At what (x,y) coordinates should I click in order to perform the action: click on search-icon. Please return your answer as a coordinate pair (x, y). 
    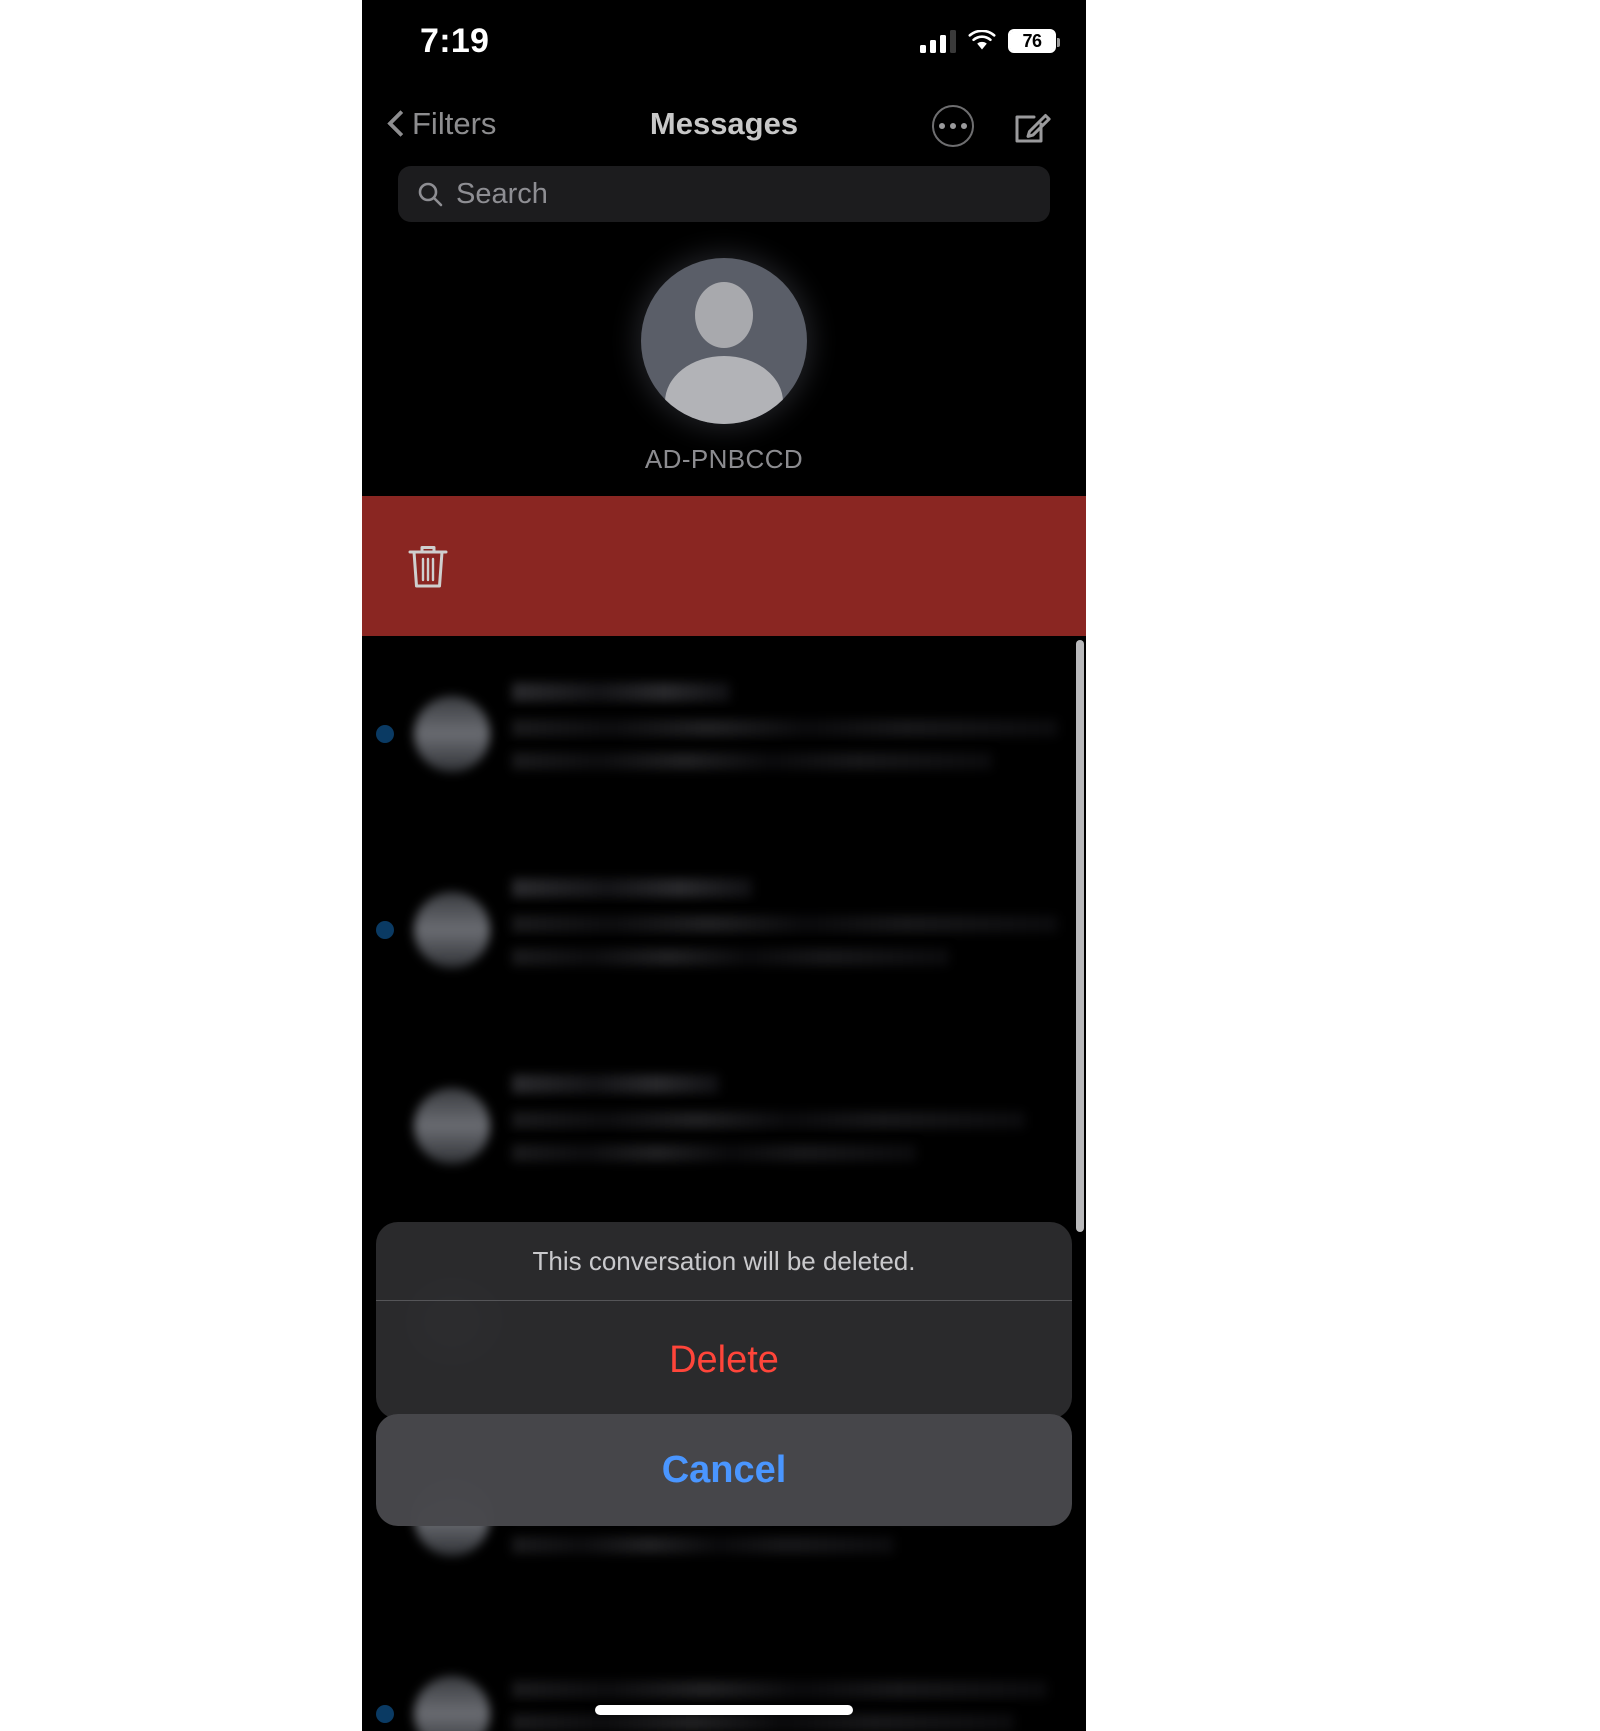
    Looking at the image, I should click on (430, 194).